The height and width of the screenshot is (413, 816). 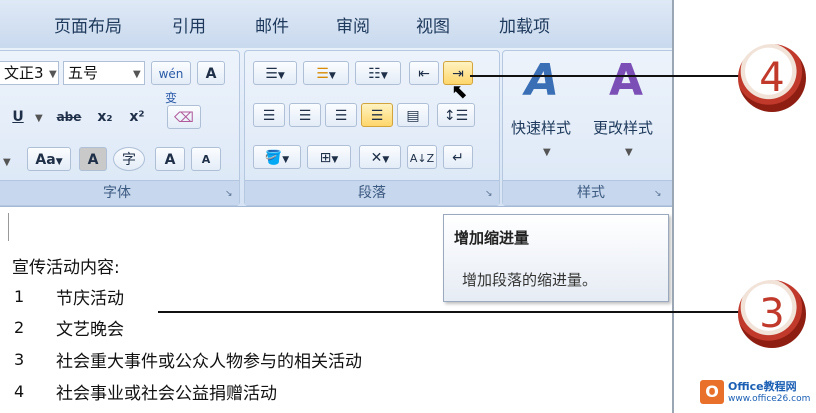 What do you see at coordinates (762, 386) in the screenshot?
I see `watermark-brand: Office教程网` at bounding box center [762, 386].